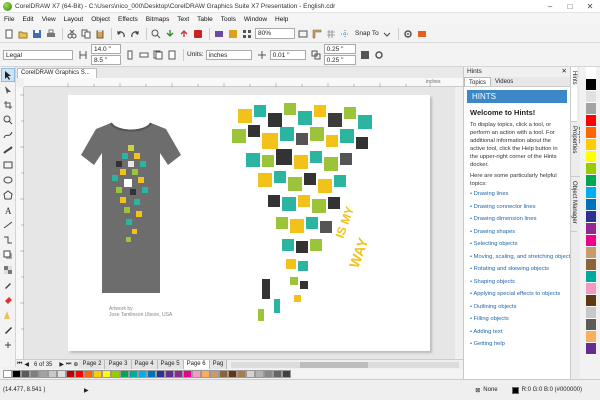 The height and width of the screenshot is (400, 600). What do you see at coordinates (118, 364) in the screenshot?
I see `page-tab-3: Page 3` at bounding box center [118, 364].